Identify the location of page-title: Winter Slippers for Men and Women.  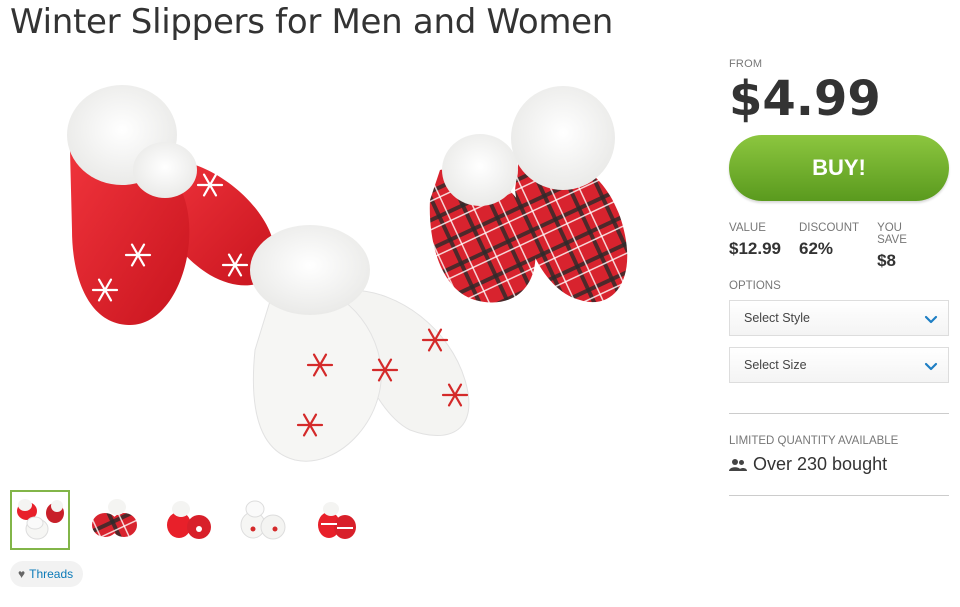
(312, 22).